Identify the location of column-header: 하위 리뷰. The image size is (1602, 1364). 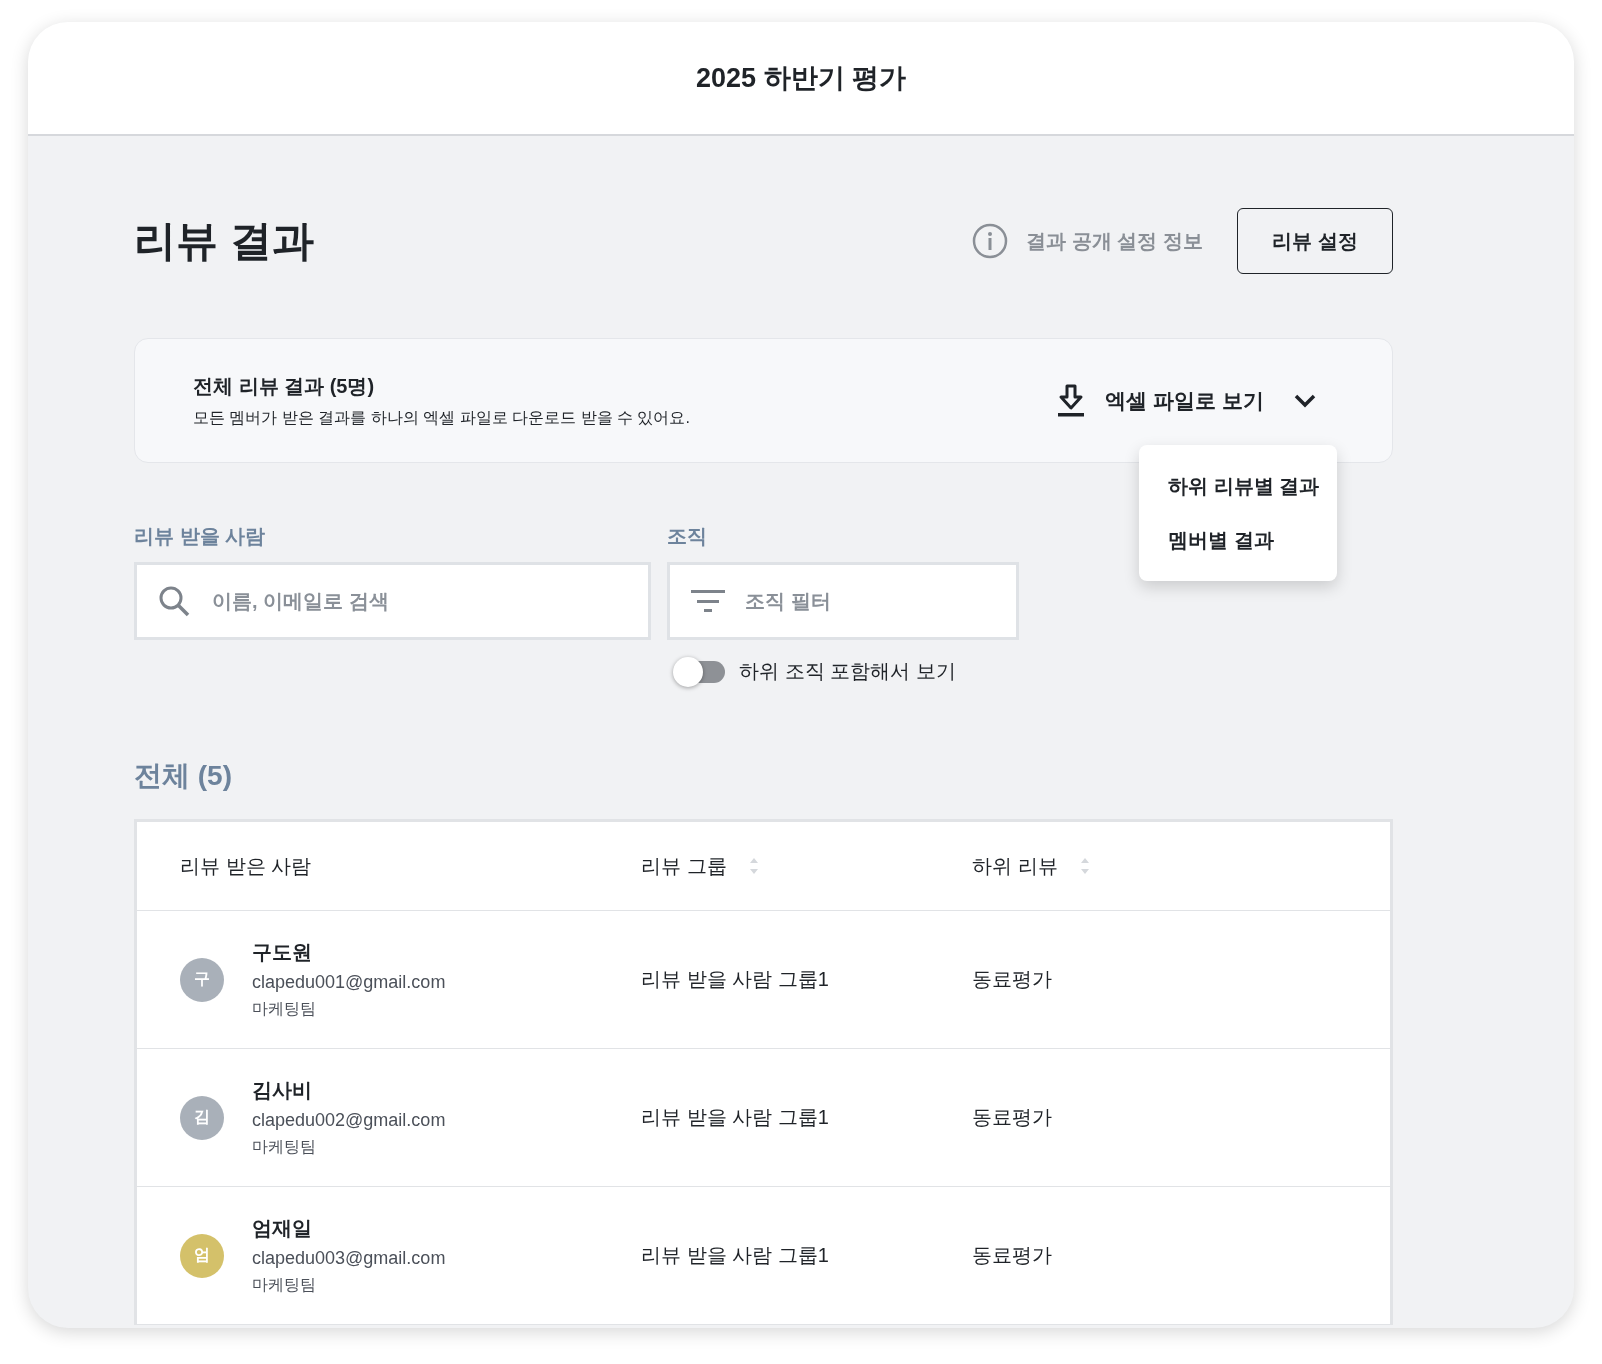
(1015, 866).